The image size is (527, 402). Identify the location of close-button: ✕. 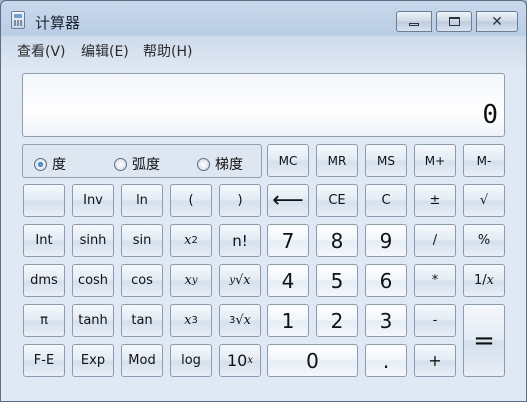
(497, 21).